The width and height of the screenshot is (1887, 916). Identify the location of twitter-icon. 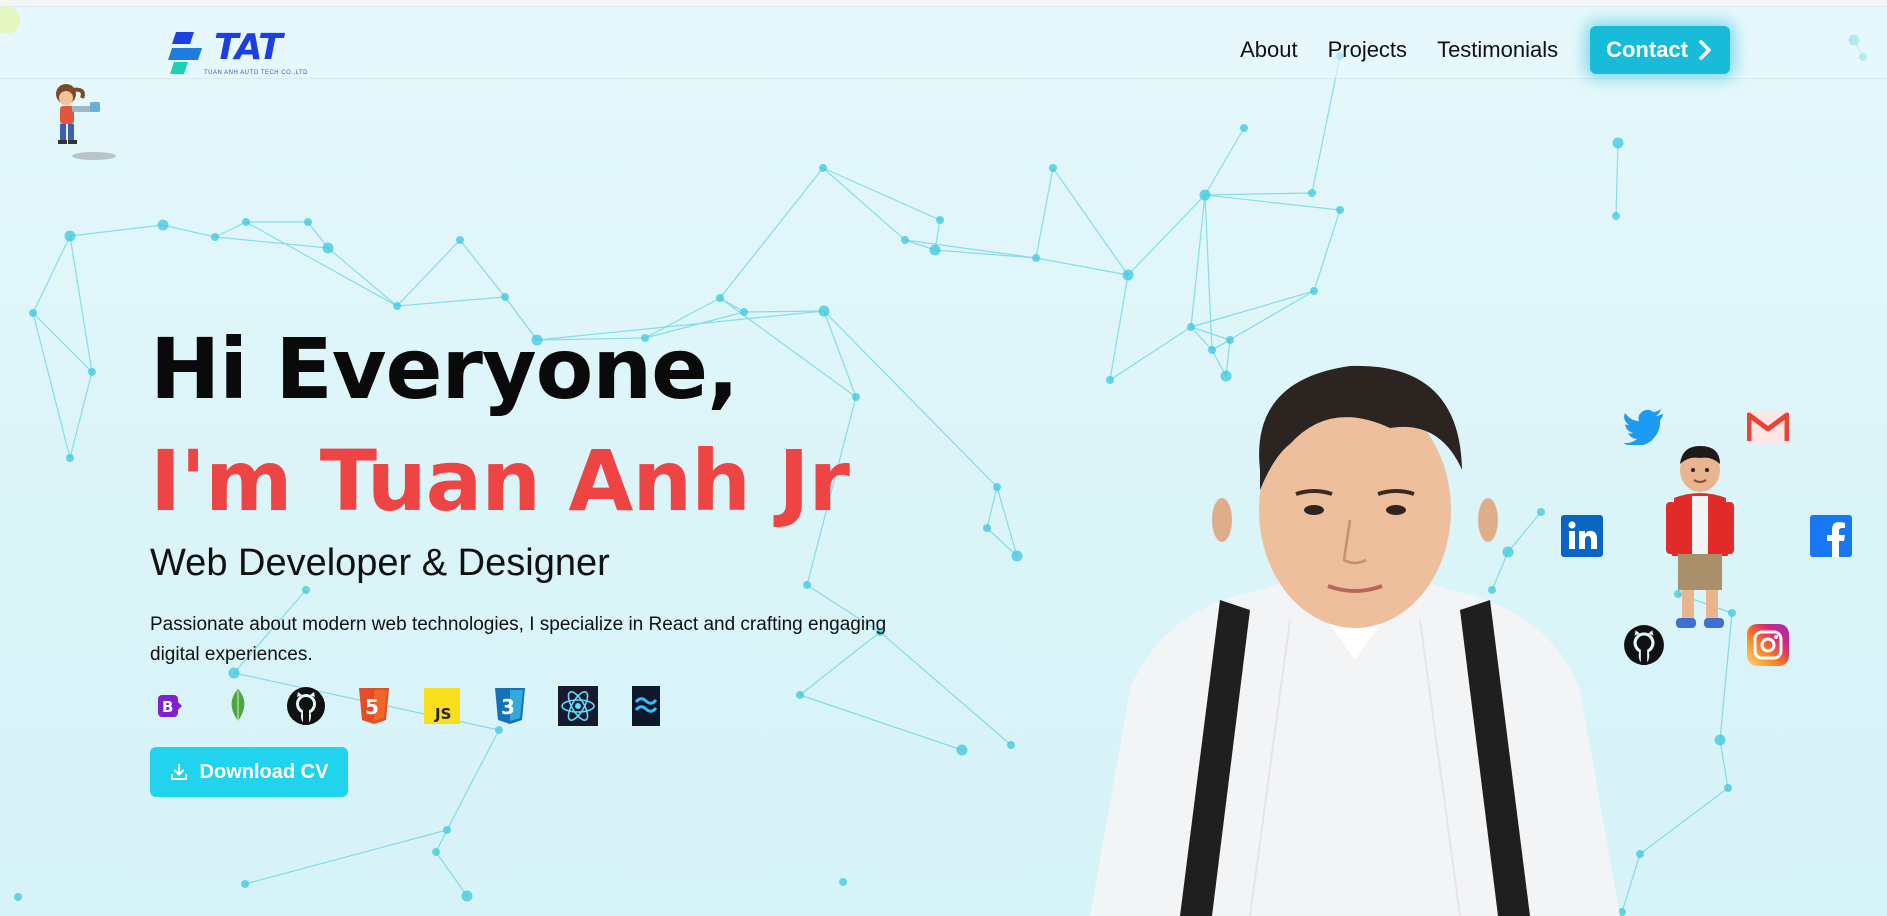
(1644, 427).